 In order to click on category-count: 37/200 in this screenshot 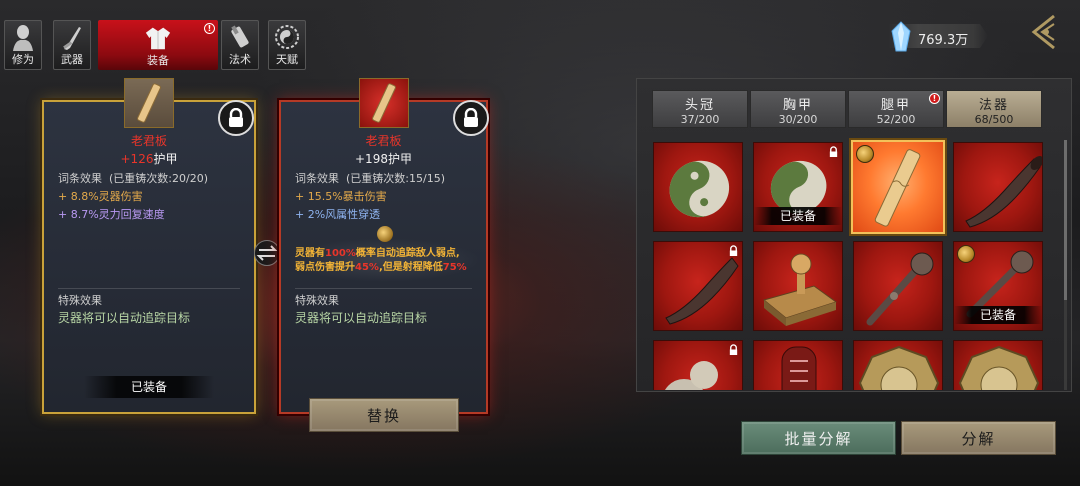, I will do `click(700, 119)`.